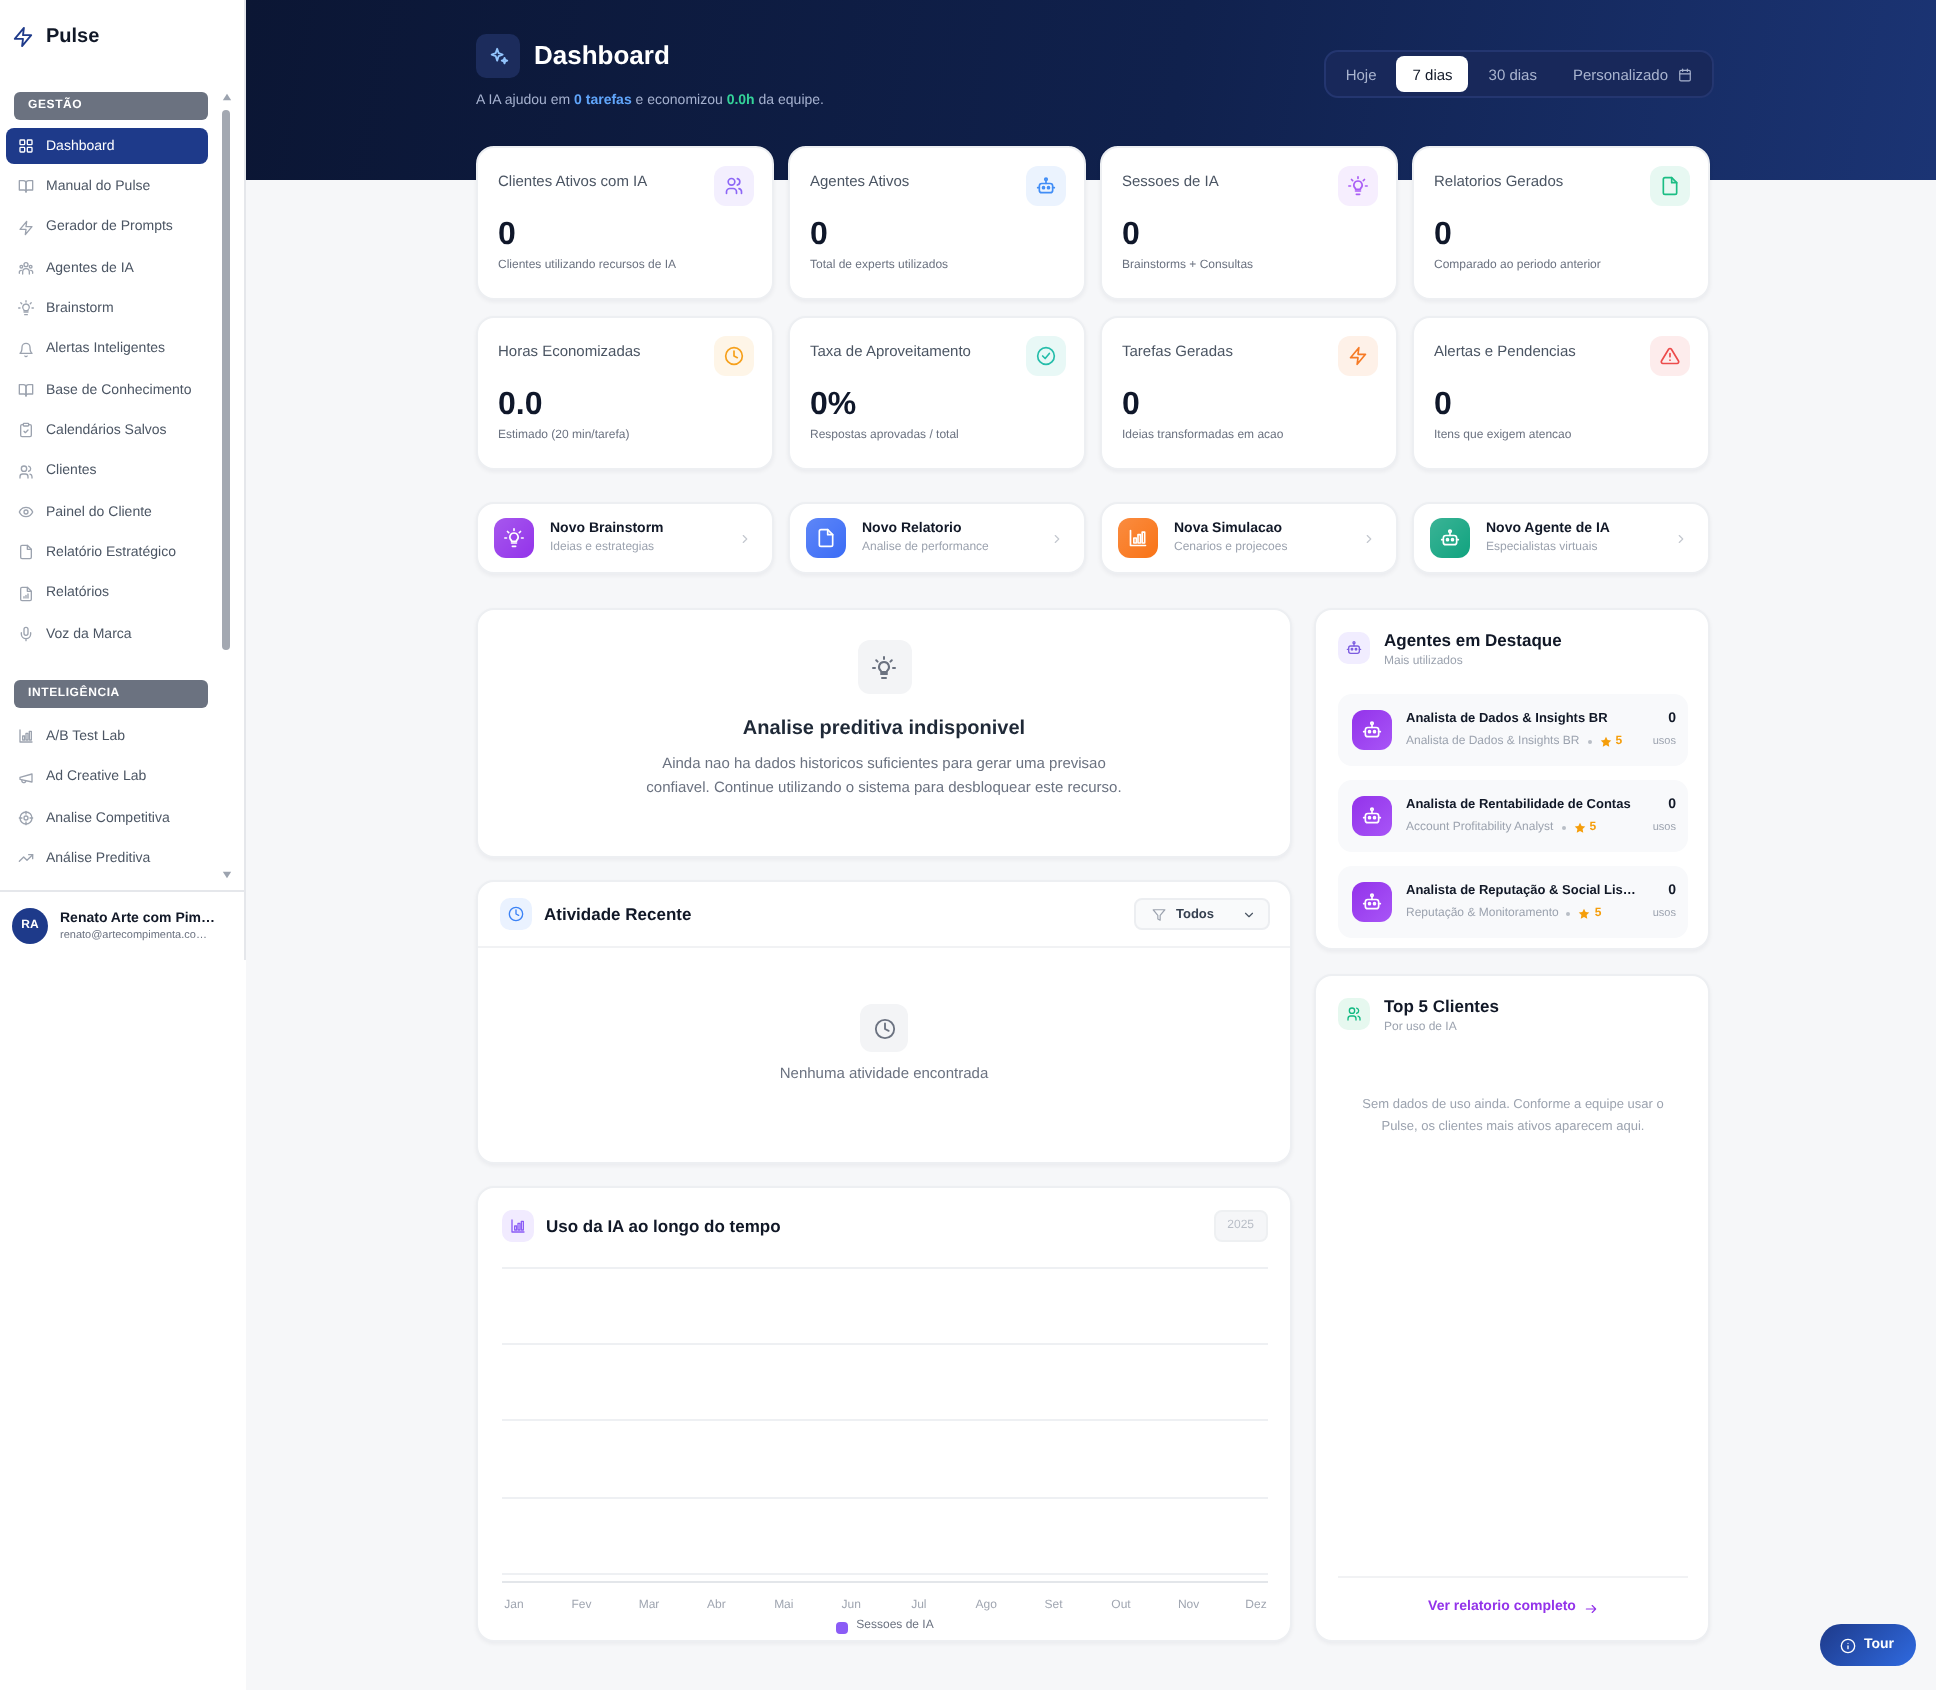 The height and width of the screenshot is (1690, 1936). Describe the element at coordinates (26, 552) in the screenshot. I see `document-icon` at that location.